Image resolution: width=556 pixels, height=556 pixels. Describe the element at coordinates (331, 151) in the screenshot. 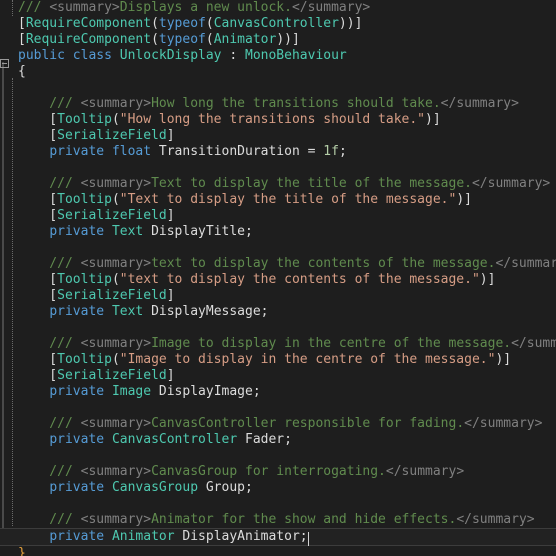

I see `code-token-num: 1f` at that location.